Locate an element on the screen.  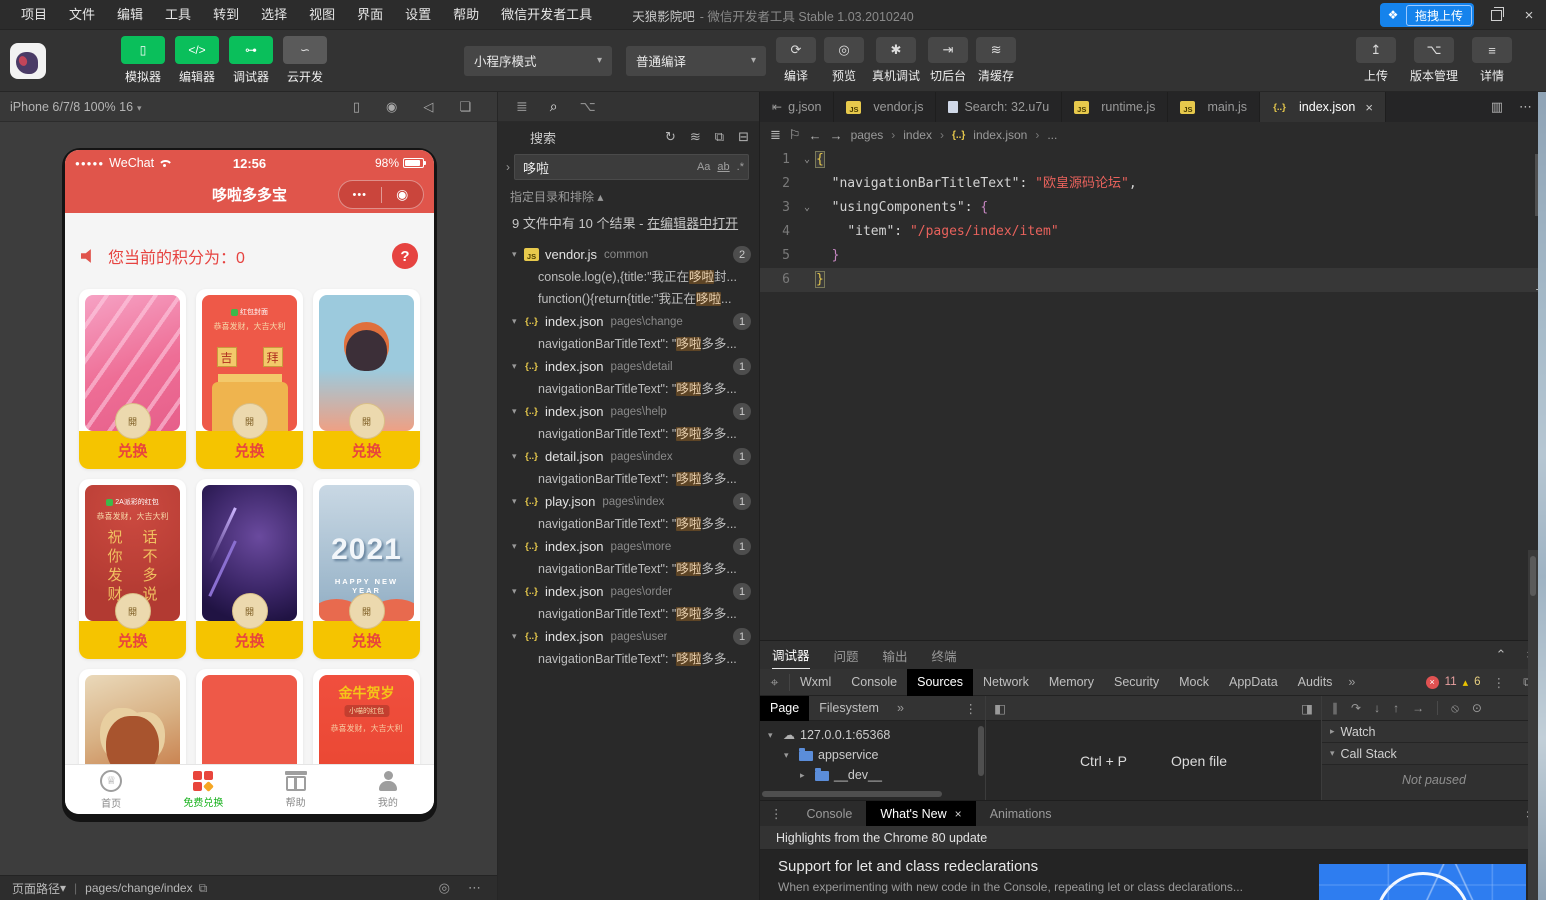
mute-icon: ◁ is located at coordinates (428, 107).